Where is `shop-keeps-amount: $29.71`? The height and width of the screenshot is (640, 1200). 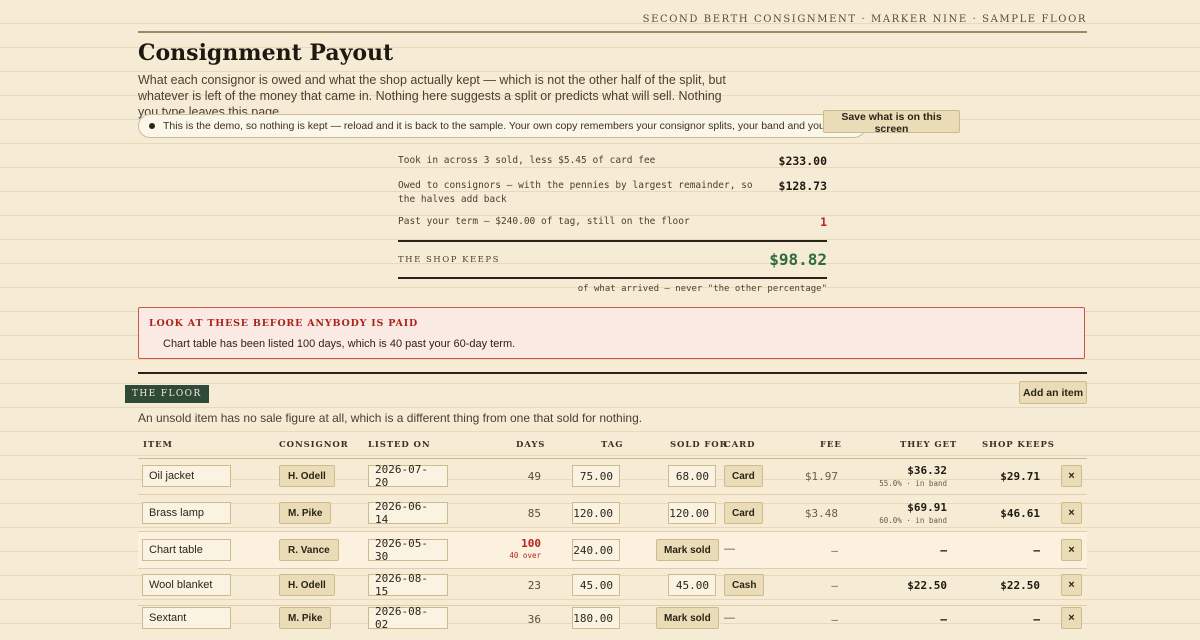 shop-keeps-amount: $29.71 is located at coordinates (1020, 476).